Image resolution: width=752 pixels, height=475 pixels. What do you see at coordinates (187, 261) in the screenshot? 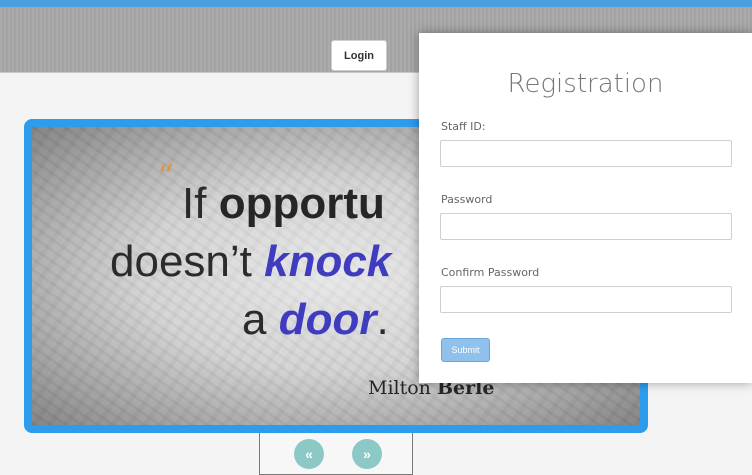
I see `quote-line-2-prefix: doesn’t` at bounding box center [187, 261].